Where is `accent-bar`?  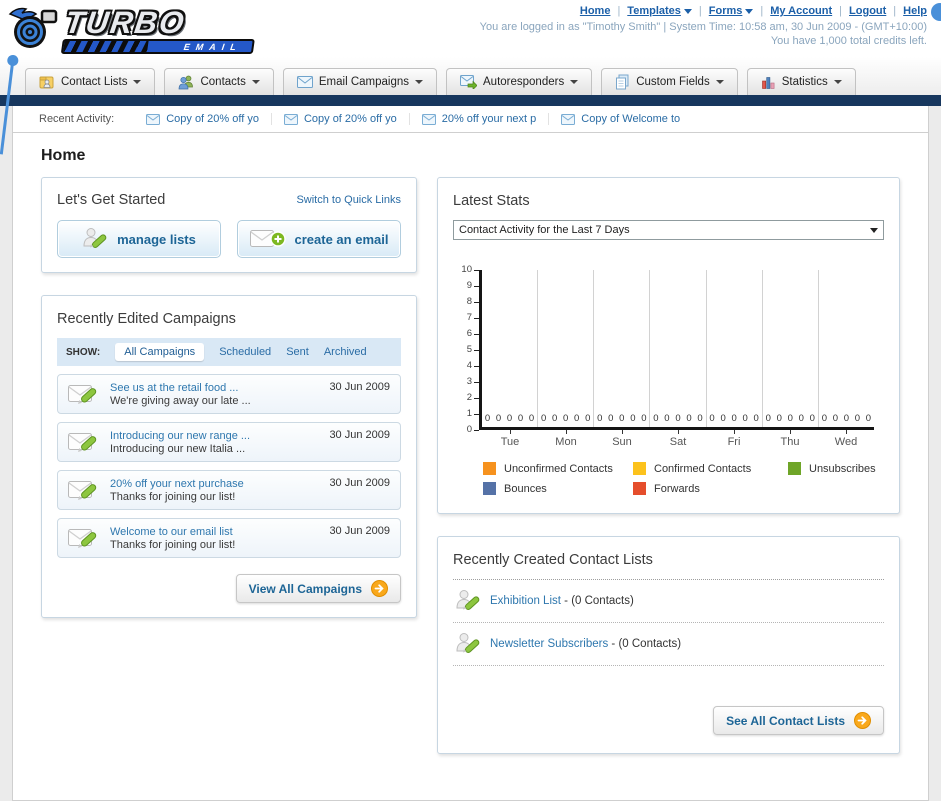
accent-bar is located at coordinates (470, 100).